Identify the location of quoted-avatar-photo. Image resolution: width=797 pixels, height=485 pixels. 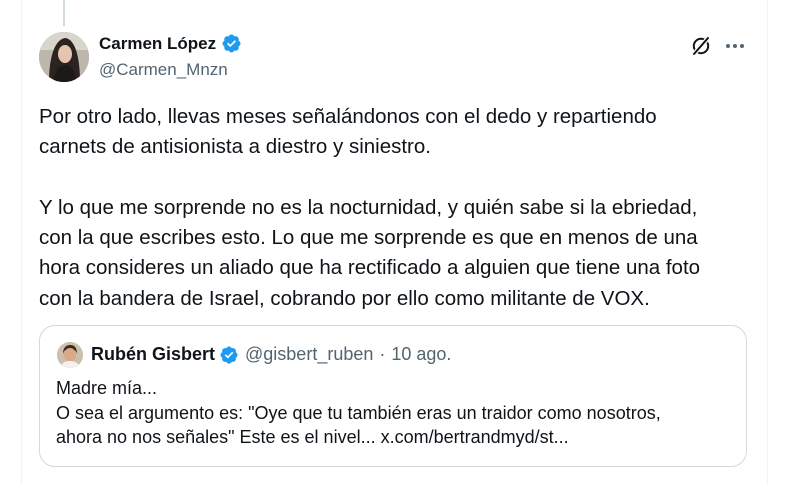
(70, 355).